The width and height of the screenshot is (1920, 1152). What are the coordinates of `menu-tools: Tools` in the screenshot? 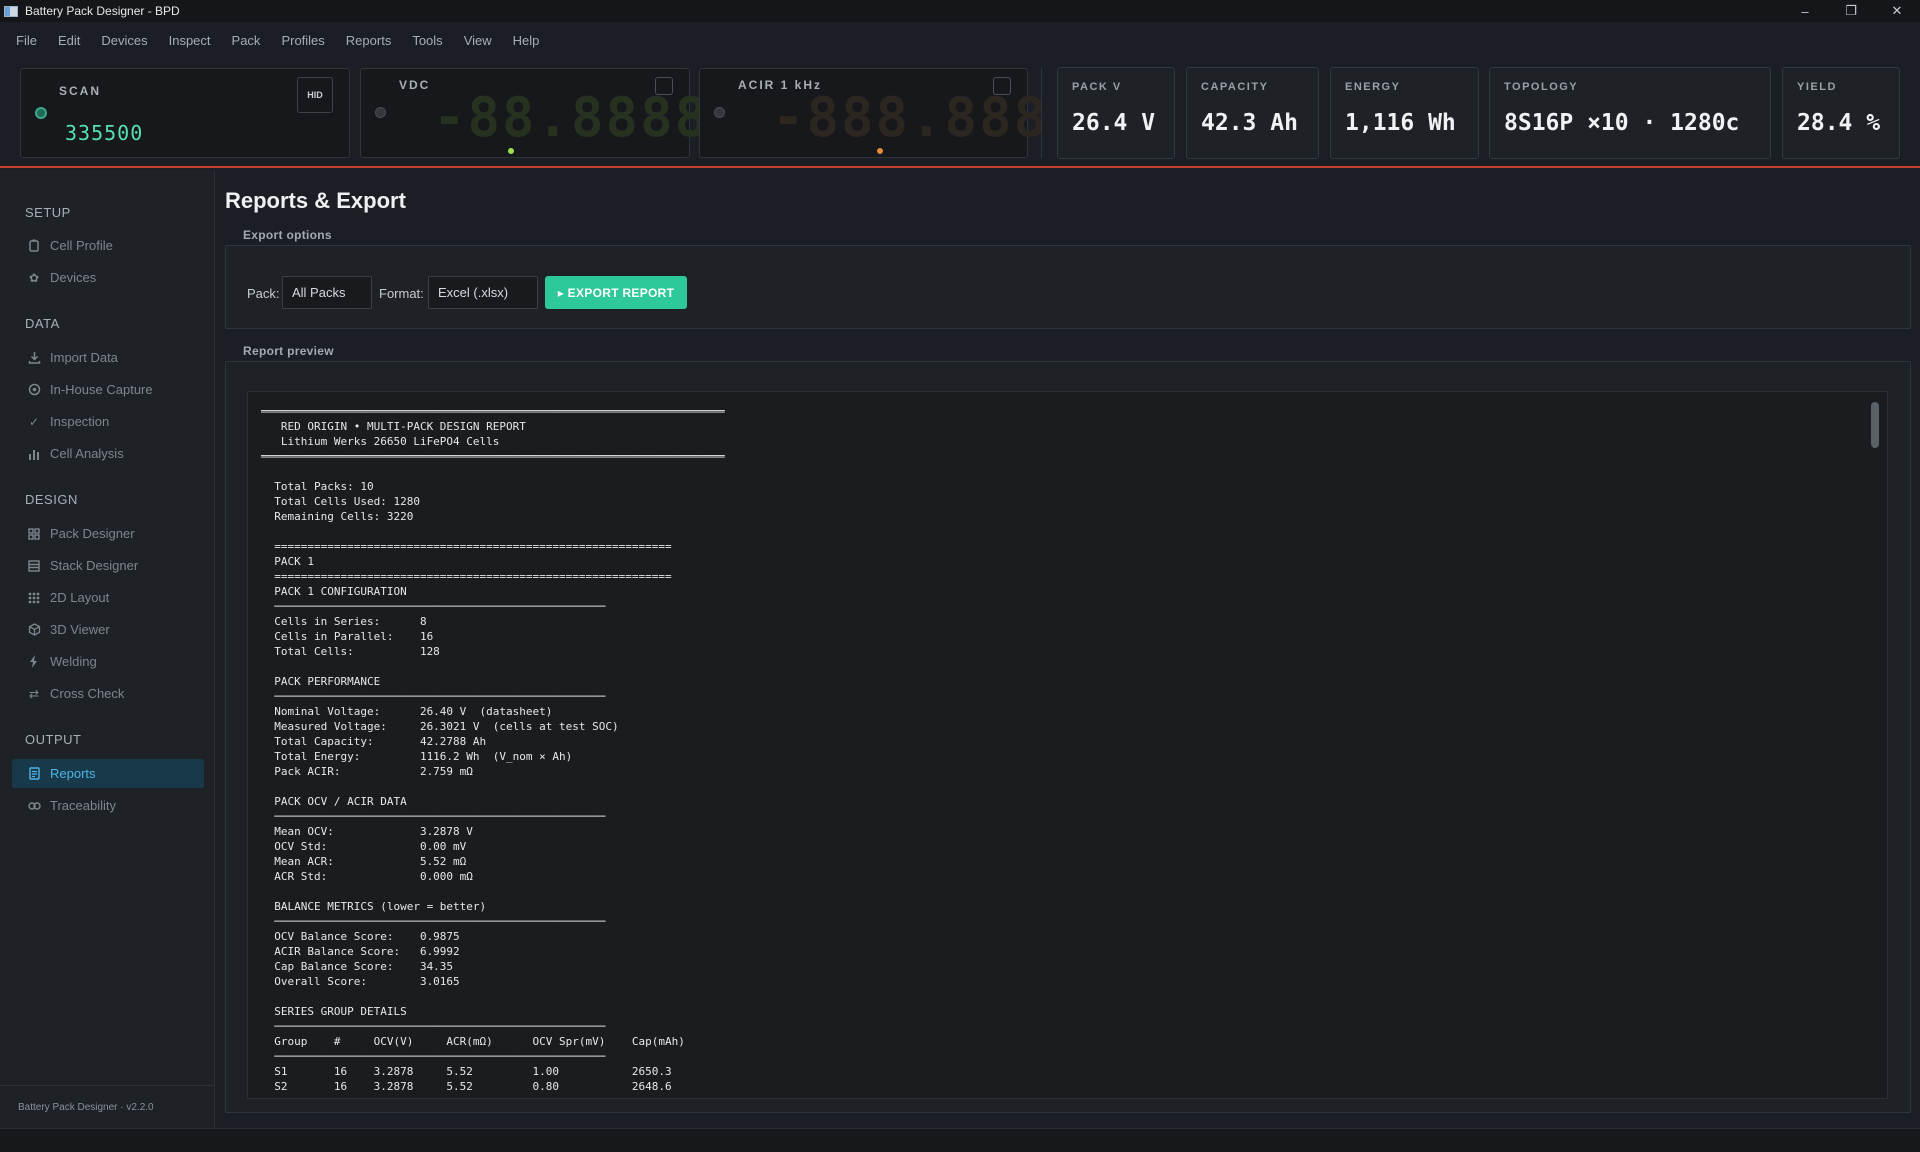 It's located at (427, 40).